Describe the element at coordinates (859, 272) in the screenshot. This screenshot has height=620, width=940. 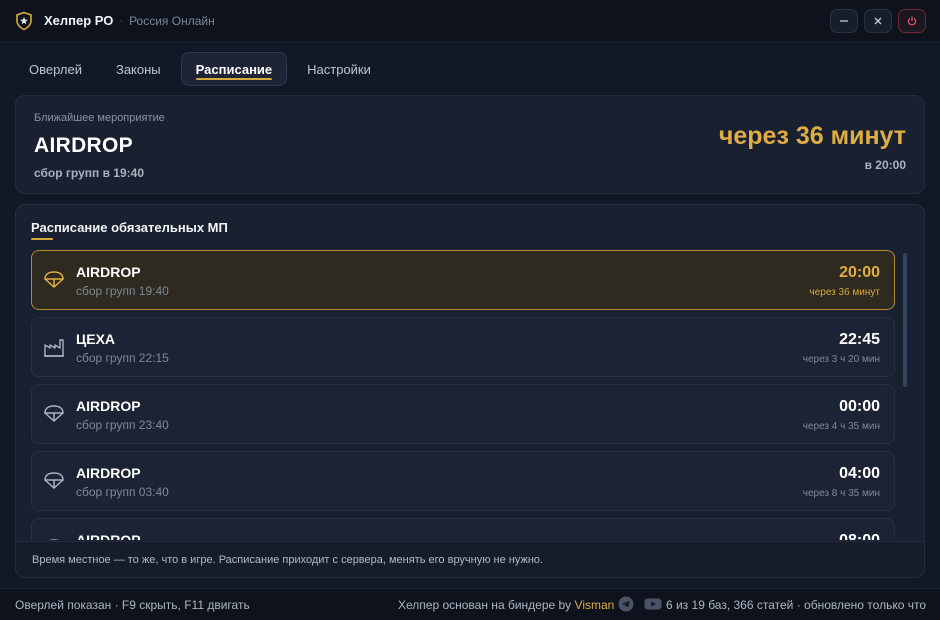
I see `schedule-row-time: 20:00` at that location.